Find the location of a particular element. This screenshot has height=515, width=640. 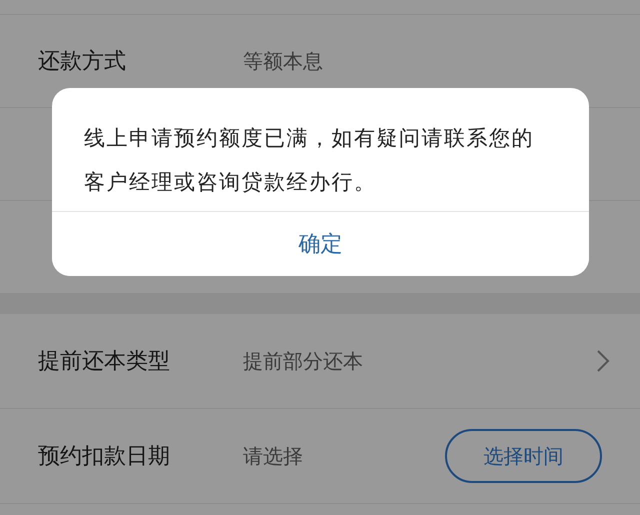

select-time-button: 选择时间 is located at coordinates (523, 456).